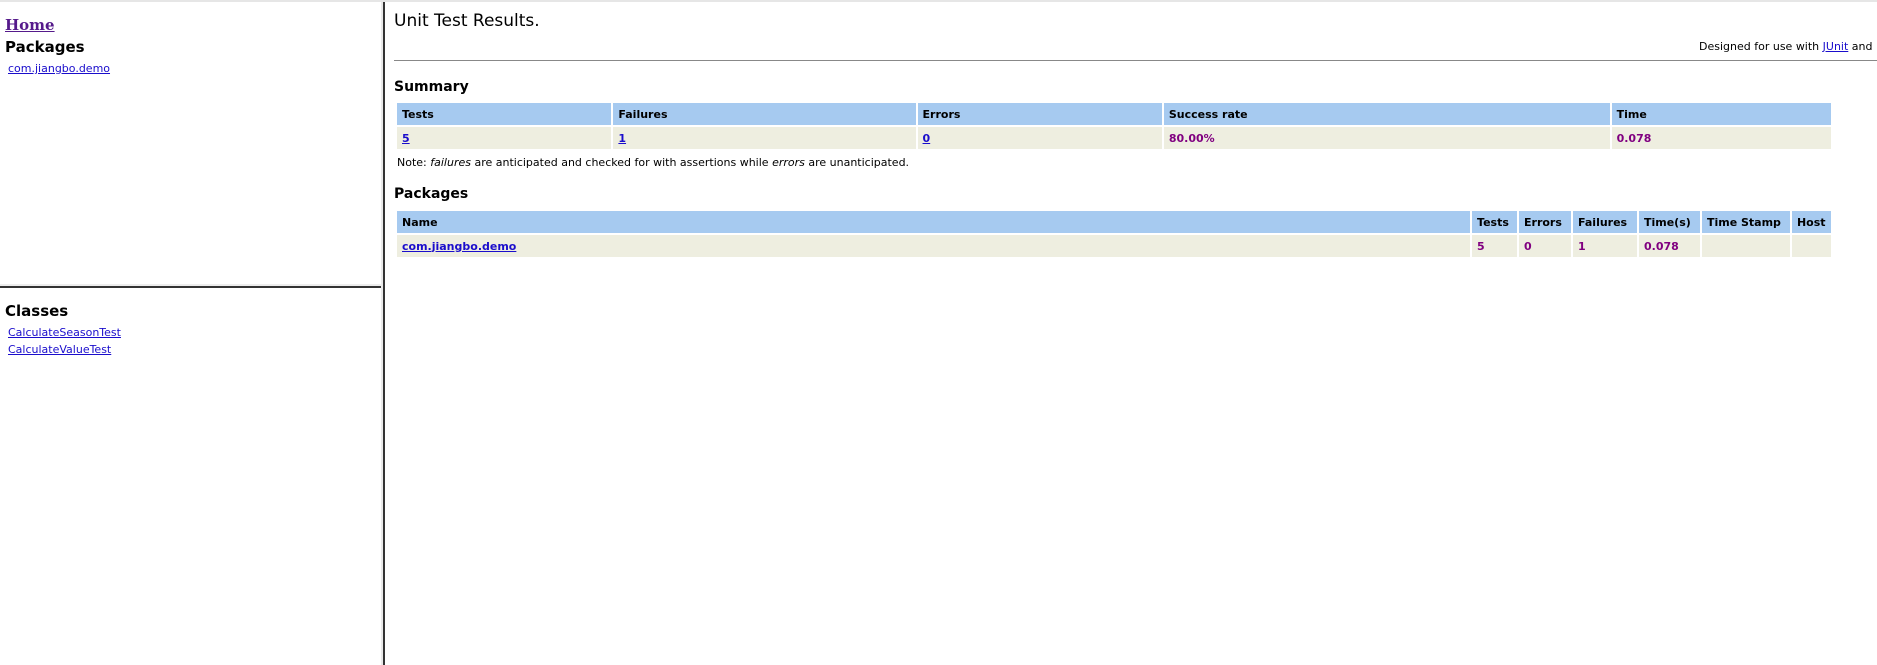 This screenshot has width=1877, height=665. Describe the element at coordinates (1745, 246) in the screenshot. I see `cell-time-stamp` at that location.